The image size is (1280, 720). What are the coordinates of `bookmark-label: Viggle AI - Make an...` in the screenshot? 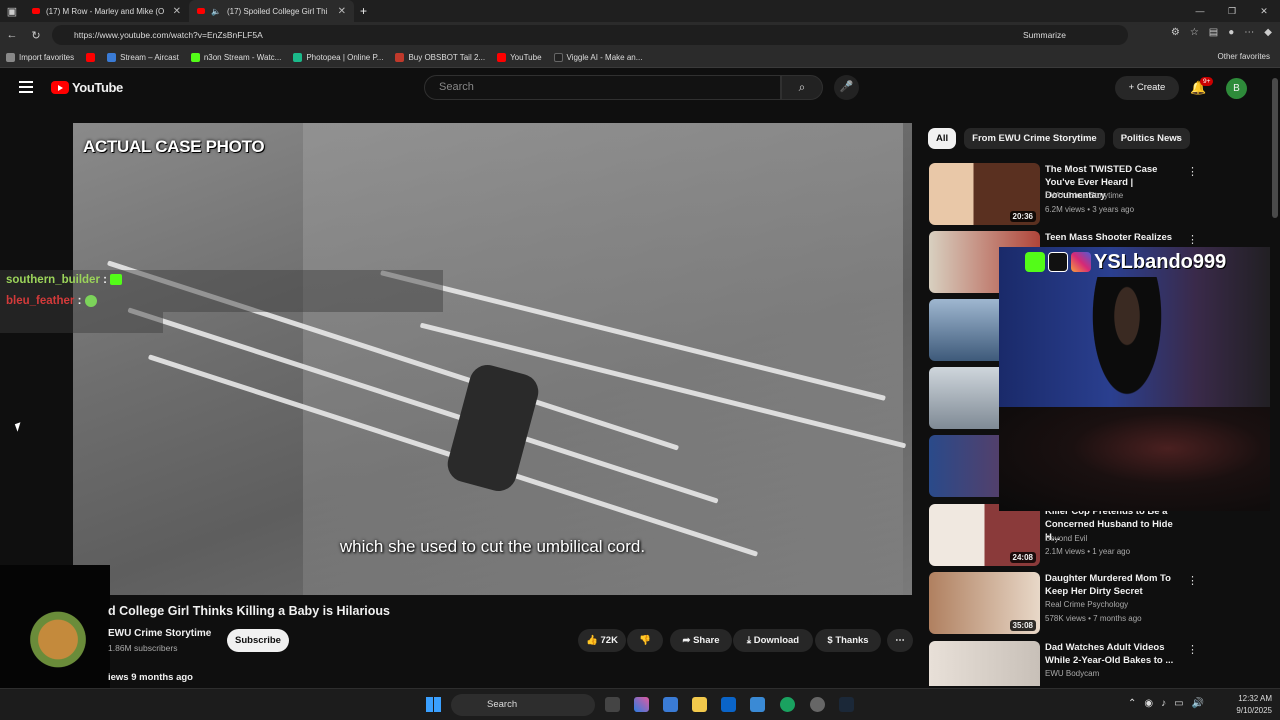 It's located at (604, 57).